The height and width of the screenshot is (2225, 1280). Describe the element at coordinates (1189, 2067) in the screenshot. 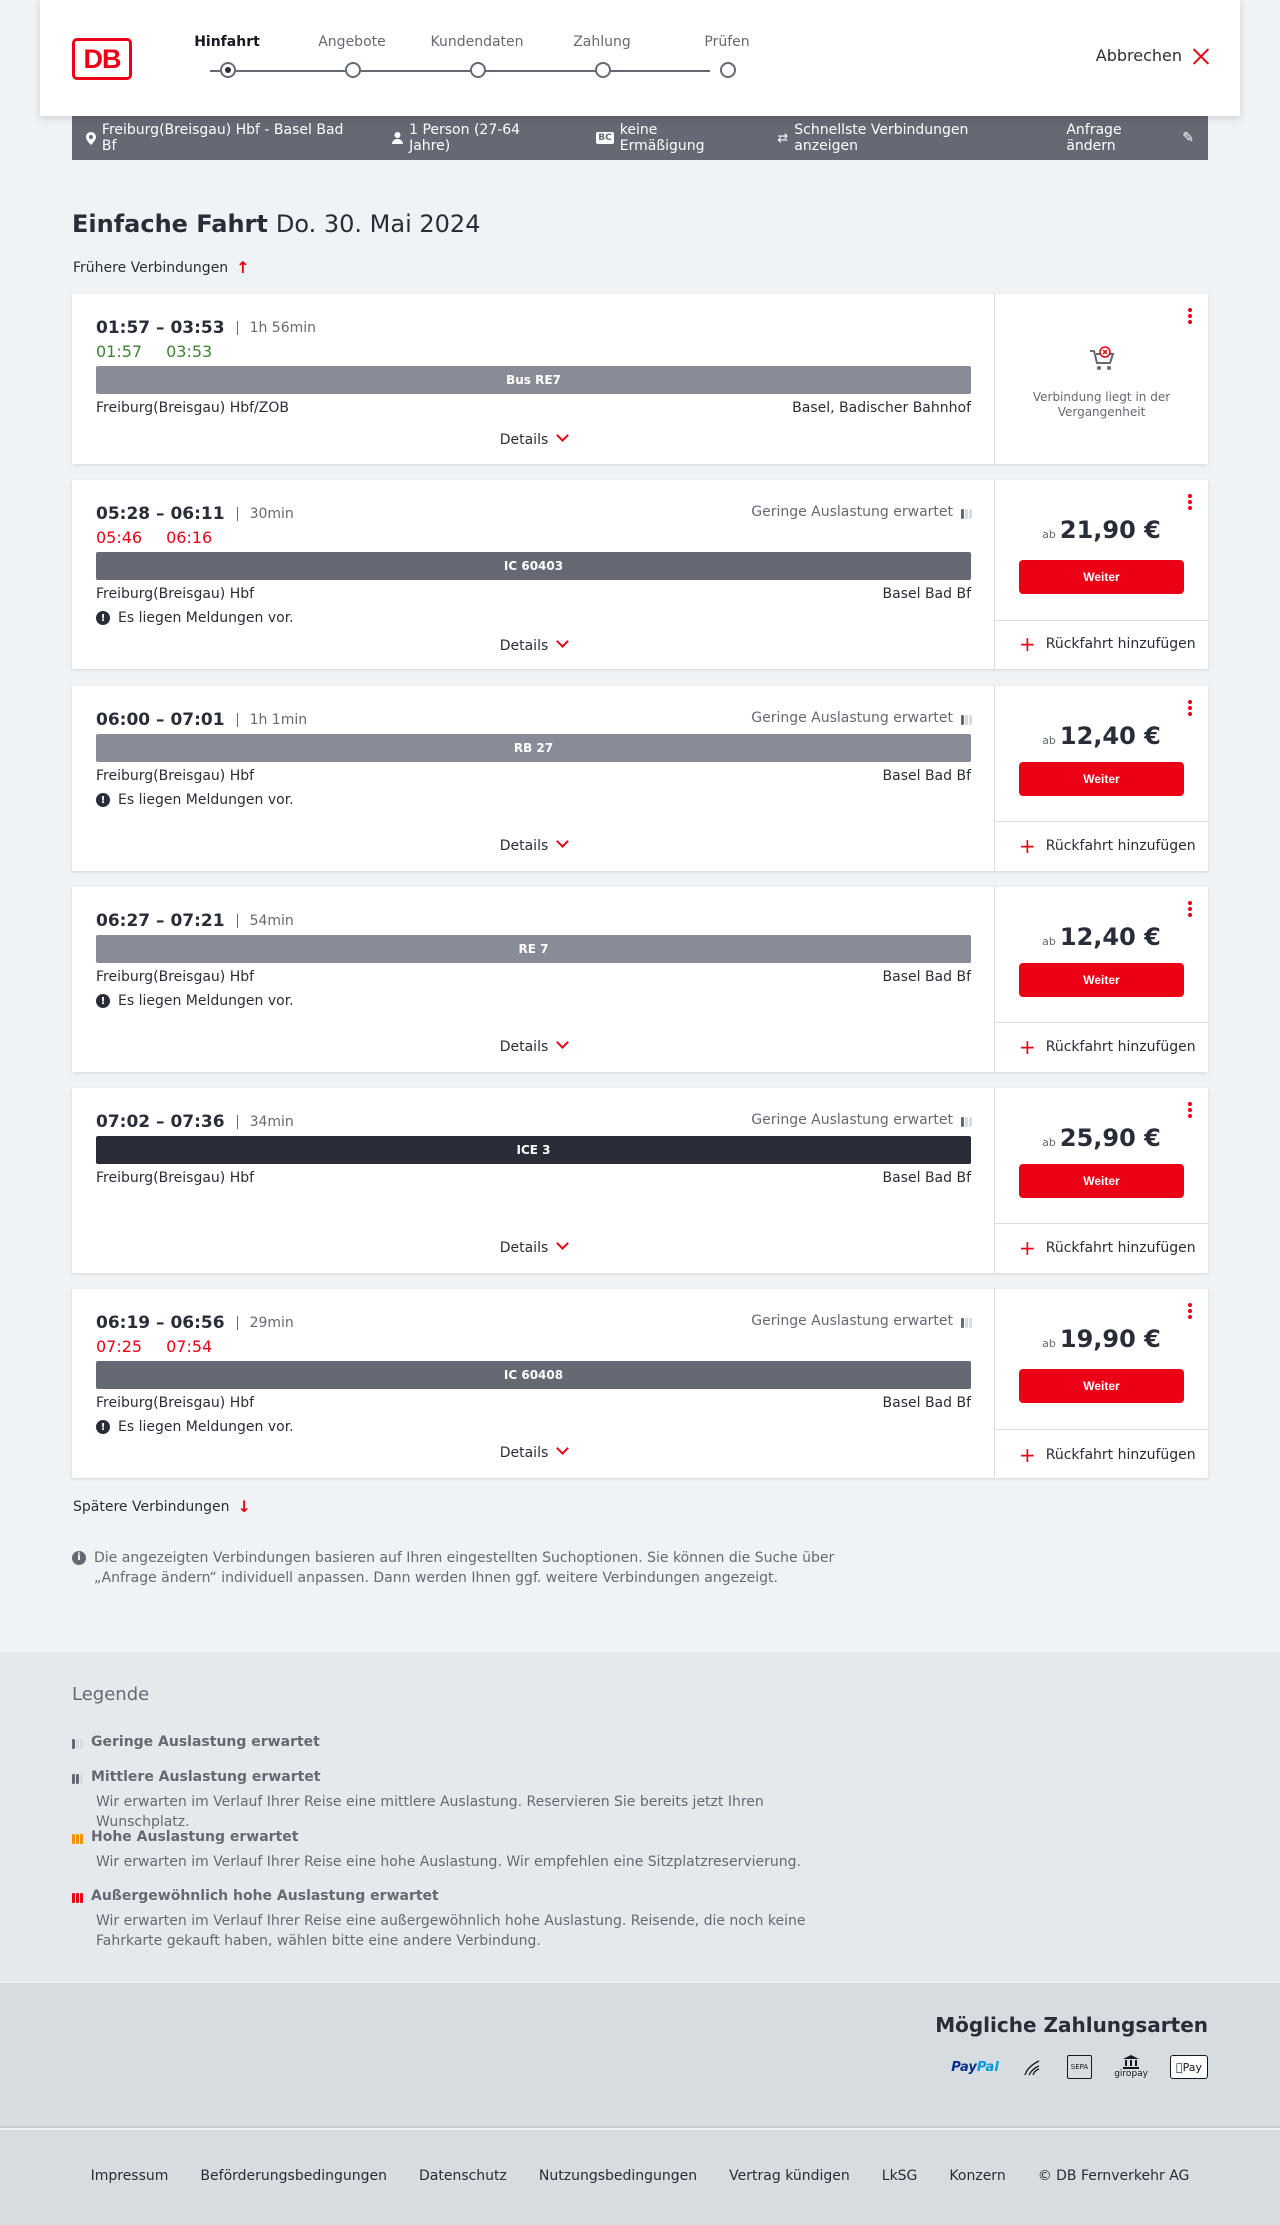

I see `applepay-icon: Pay` at that location.